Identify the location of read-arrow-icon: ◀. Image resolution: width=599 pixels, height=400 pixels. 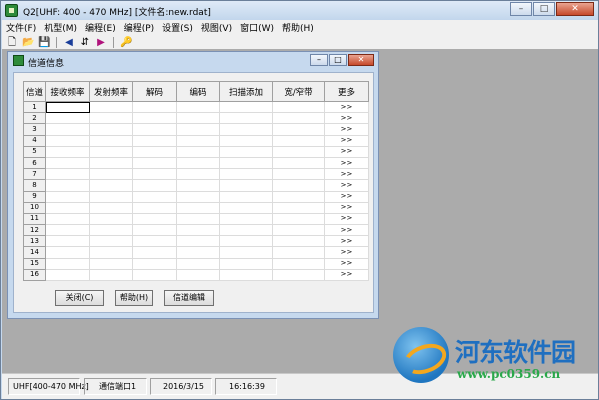
(69, 42).